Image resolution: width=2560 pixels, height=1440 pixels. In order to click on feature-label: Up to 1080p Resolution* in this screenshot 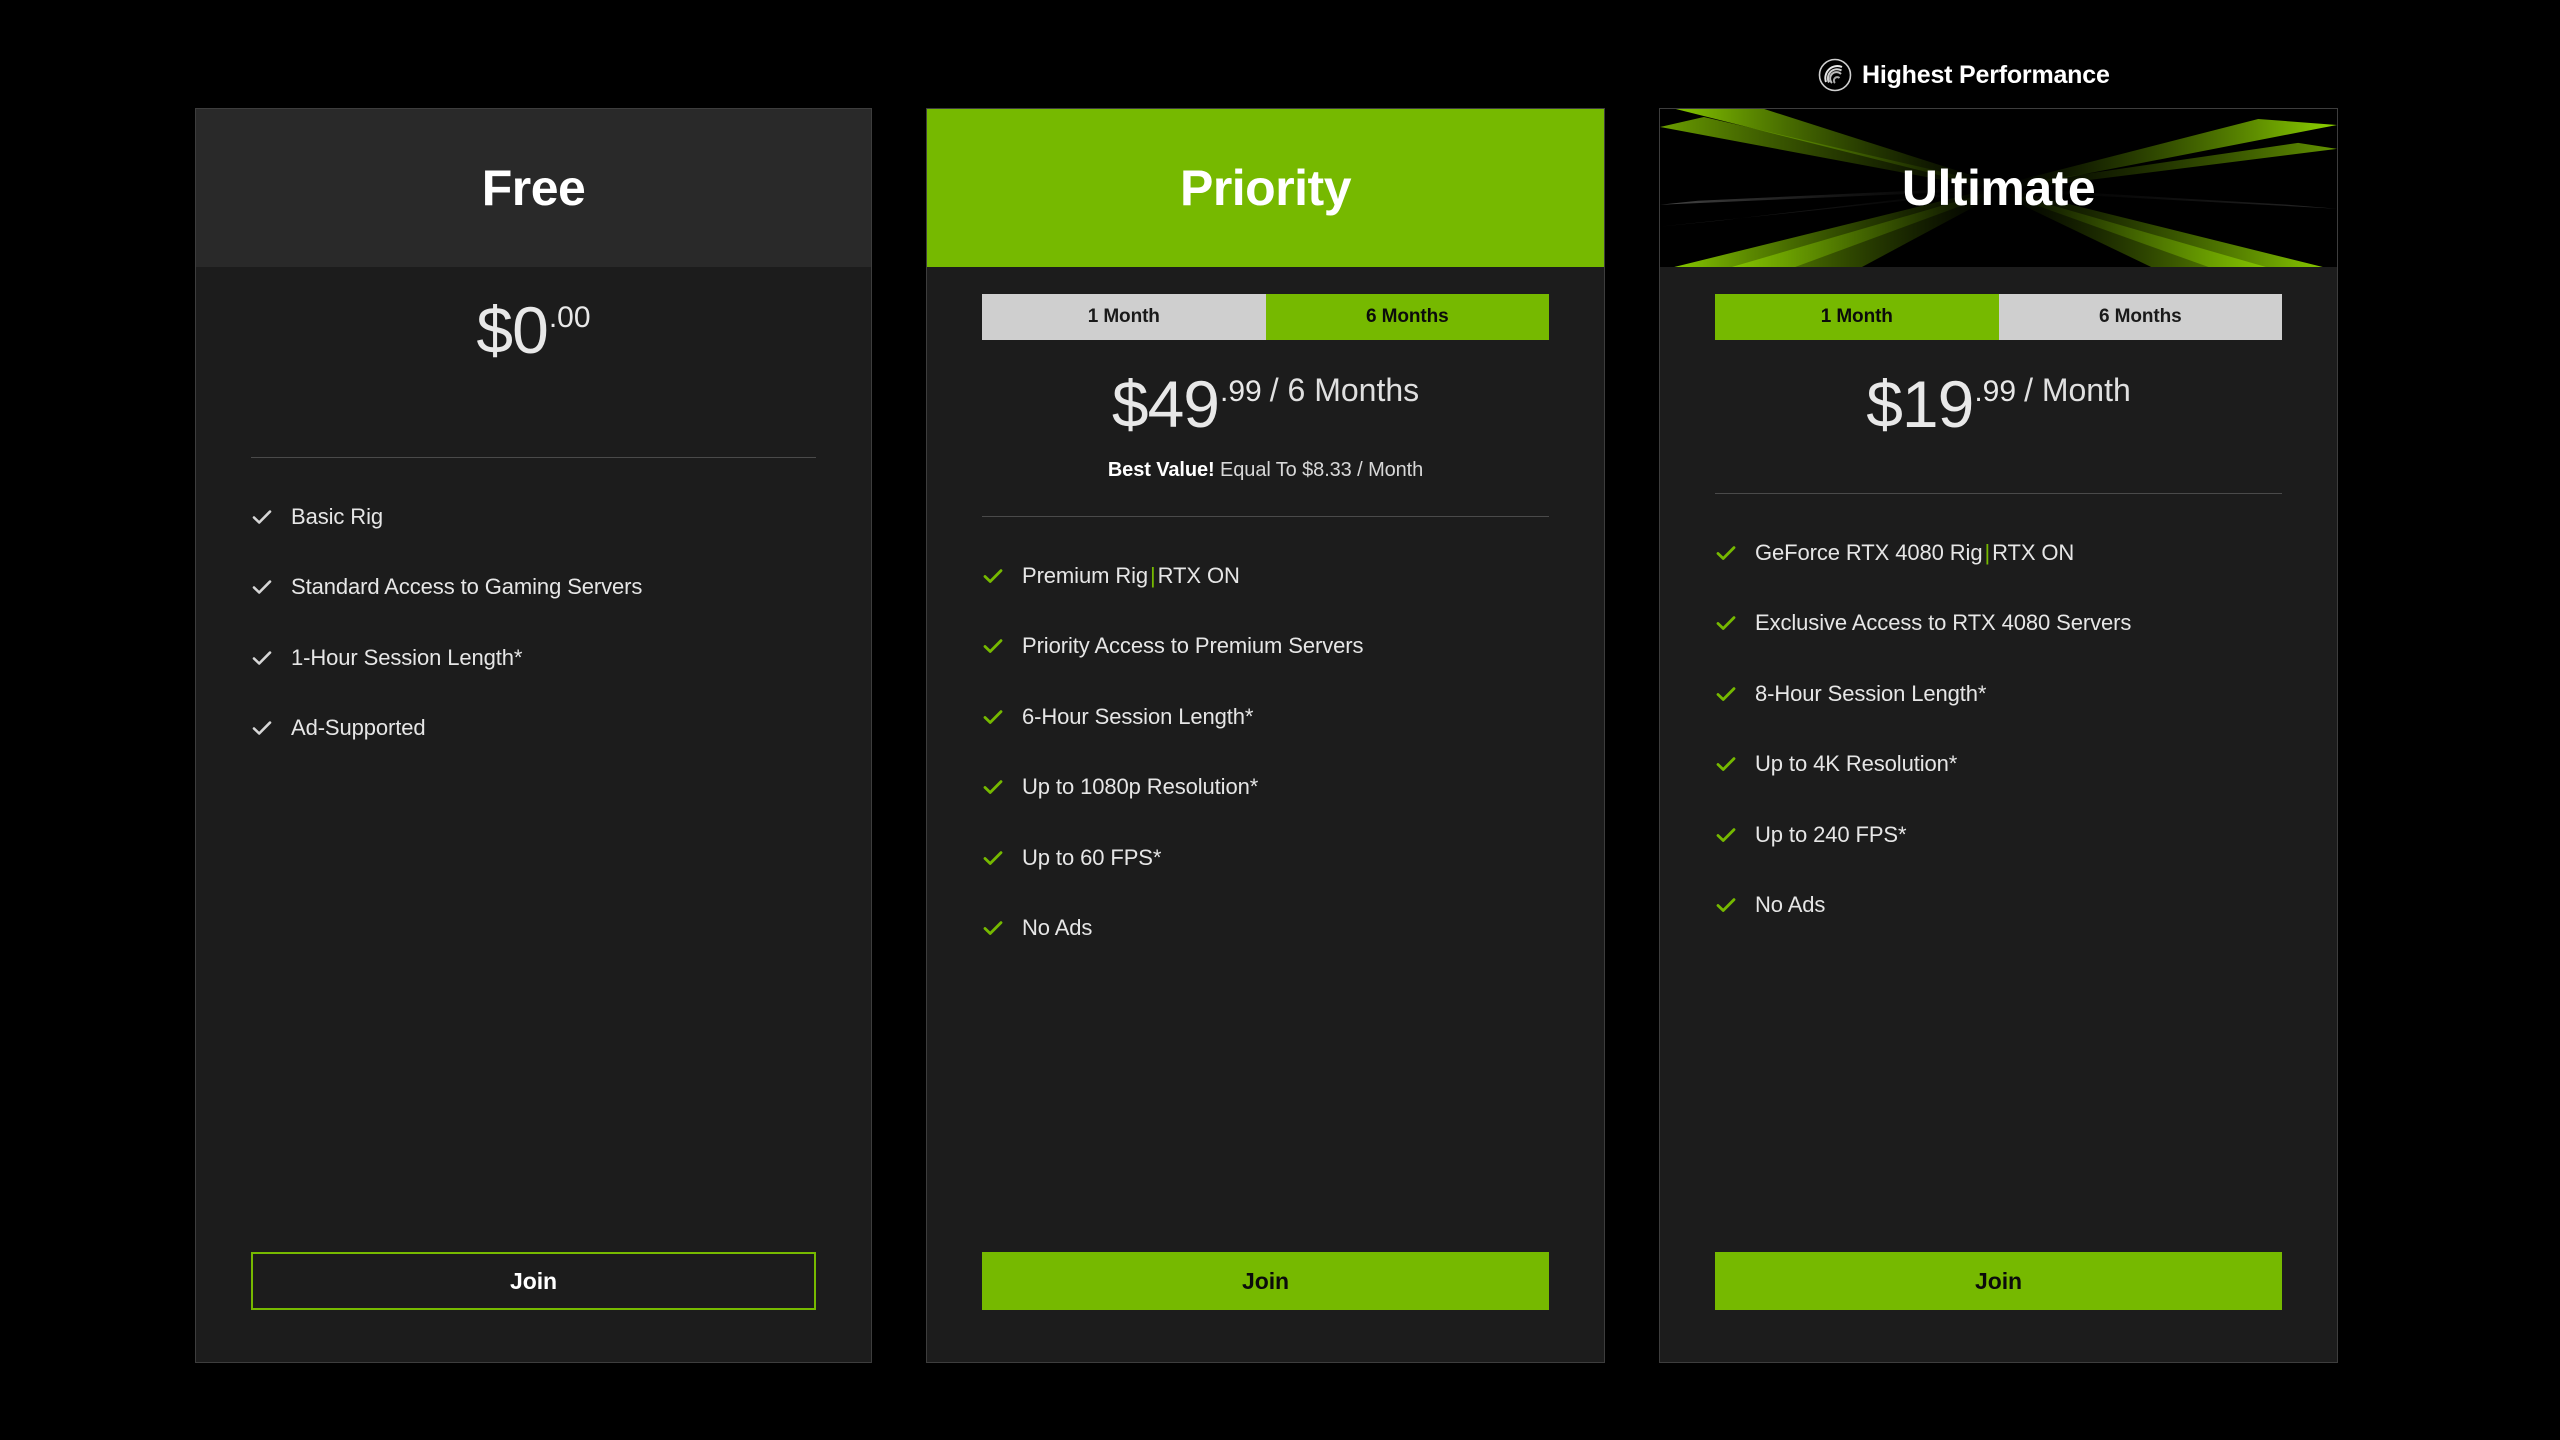, I will do `click(1140, 787)`.